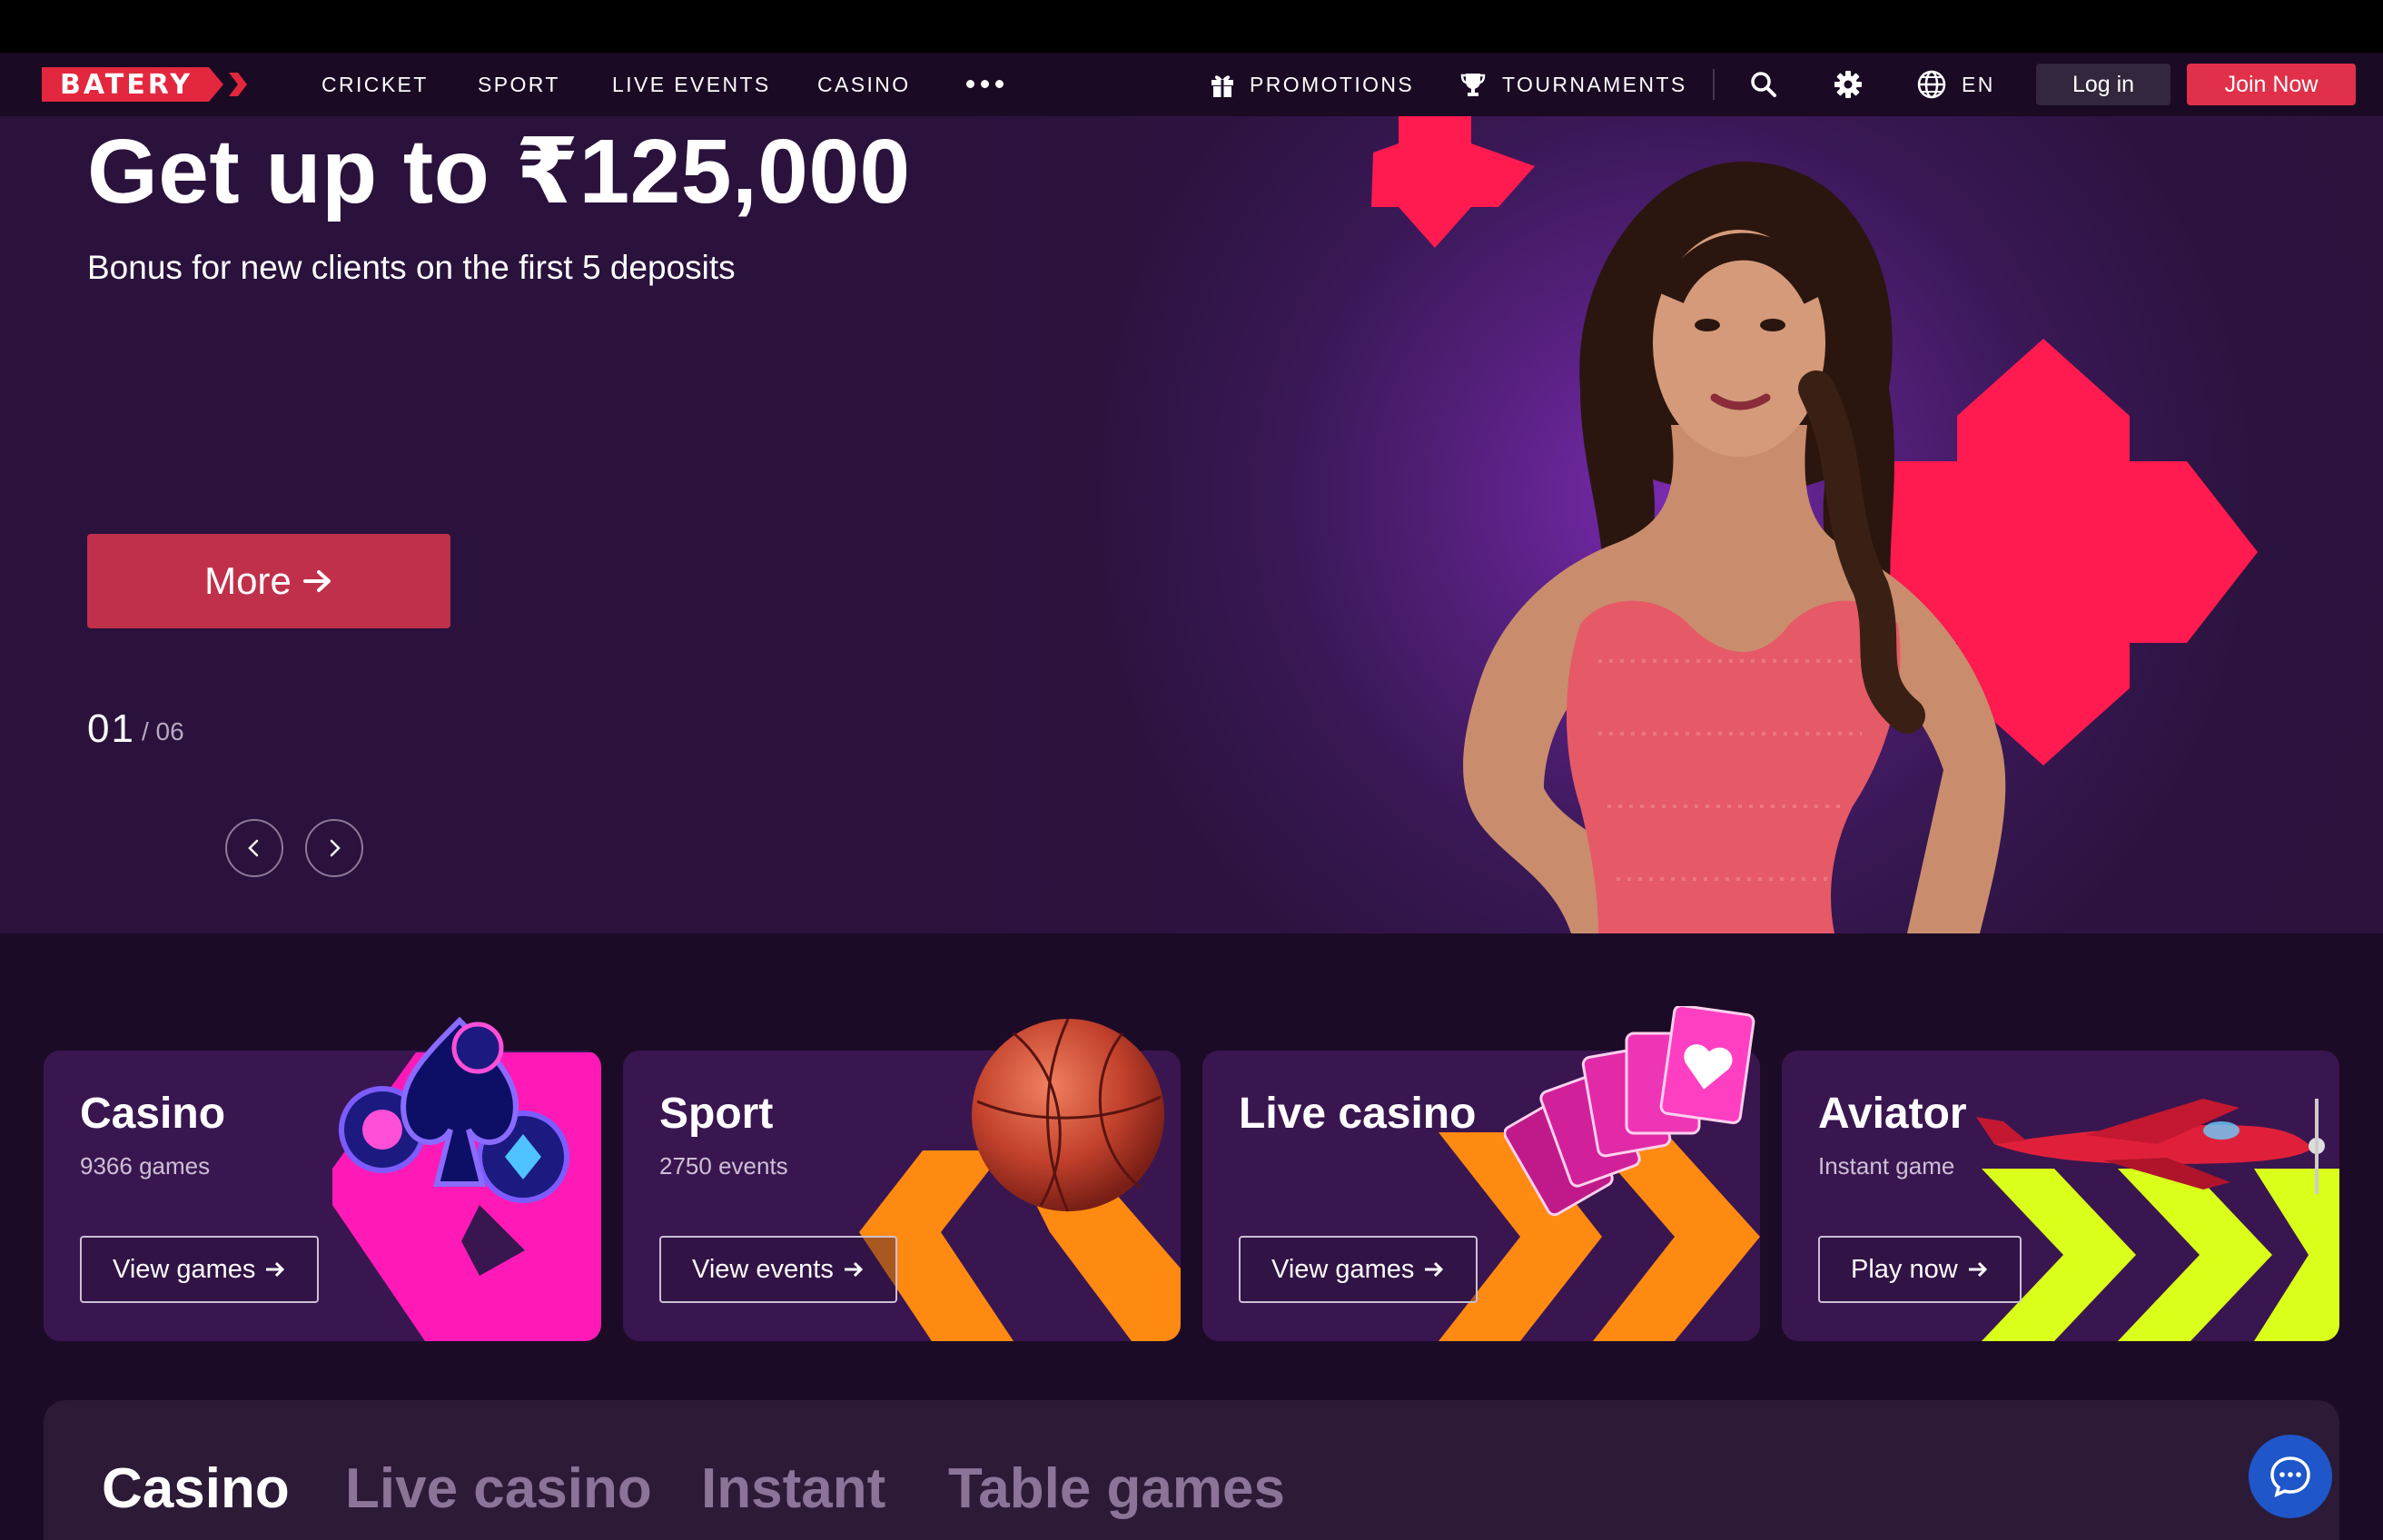  I want to click on play-now-button-label: Play now, so click(1904, 1269).